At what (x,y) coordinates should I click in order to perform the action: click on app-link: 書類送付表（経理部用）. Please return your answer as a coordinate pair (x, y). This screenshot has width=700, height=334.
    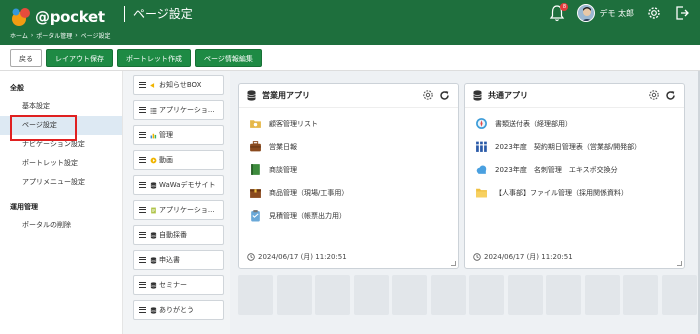
    Looking at the image, I should click on (574, 123).